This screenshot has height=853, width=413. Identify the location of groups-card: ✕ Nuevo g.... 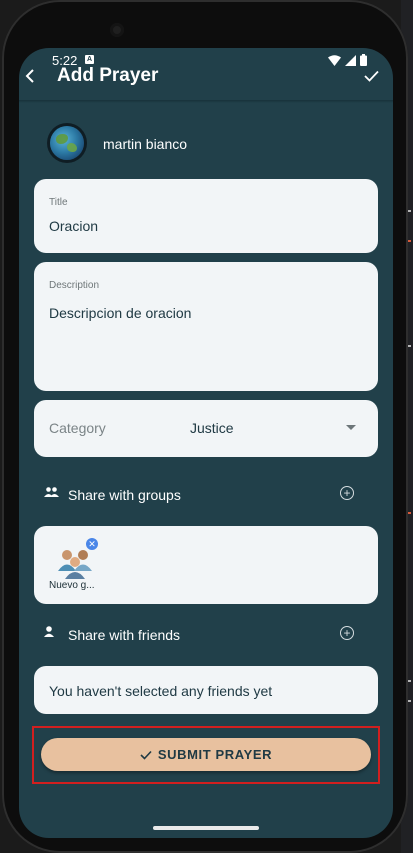
(206, 565).